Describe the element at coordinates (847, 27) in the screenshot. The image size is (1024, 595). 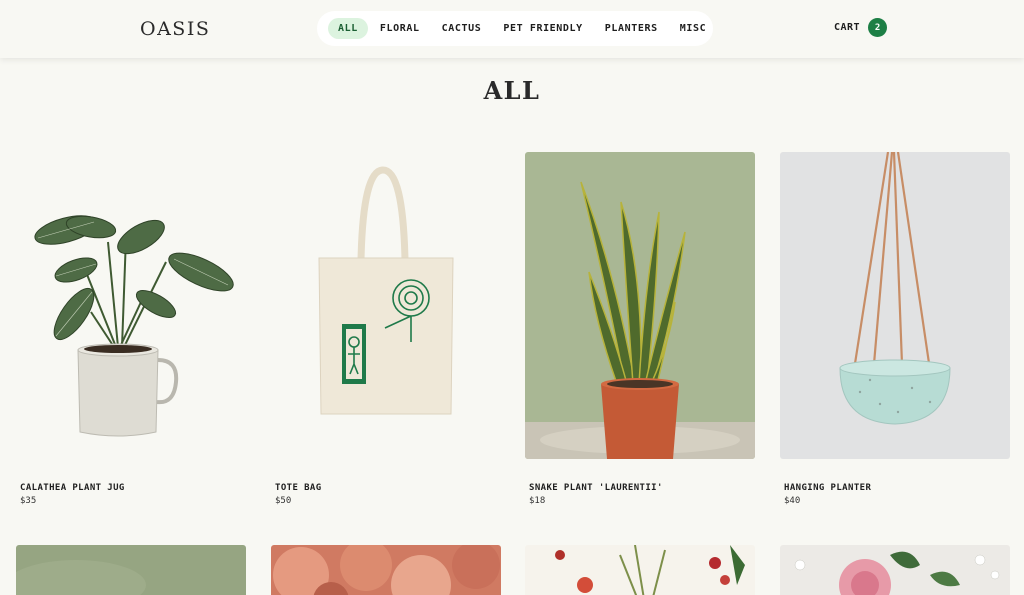
I see `cart-label: CART` at that location.